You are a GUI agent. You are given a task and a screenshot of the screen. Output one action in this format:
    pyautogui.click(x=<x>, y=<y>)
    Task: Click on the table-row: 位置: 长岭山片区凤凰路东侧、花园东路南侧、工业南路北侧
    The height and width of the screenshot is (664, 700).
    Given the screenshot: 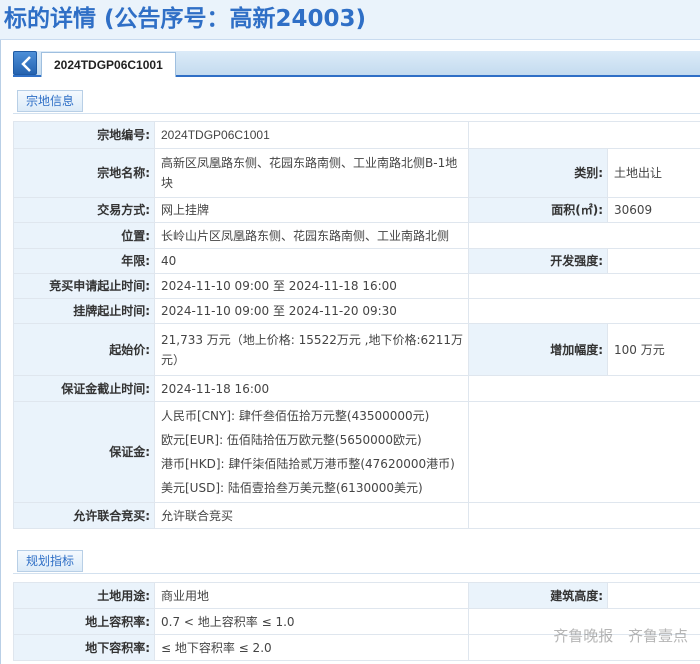 What is the action you would take?
    pyautogui.click(x=356, y=235)
    